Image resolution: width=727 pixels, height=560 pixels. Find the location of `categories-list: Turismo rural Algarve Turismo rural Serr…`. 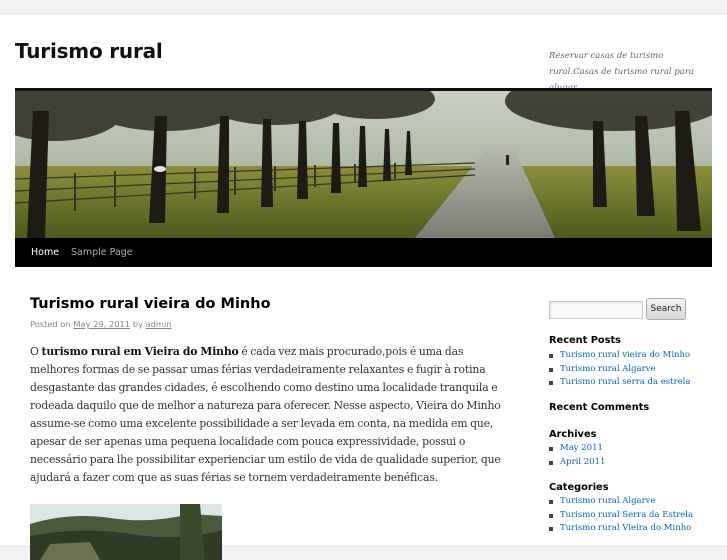

categories-list: Turismo rural Algarve Turismo rural Serr… is located at coordinates (621, 515).